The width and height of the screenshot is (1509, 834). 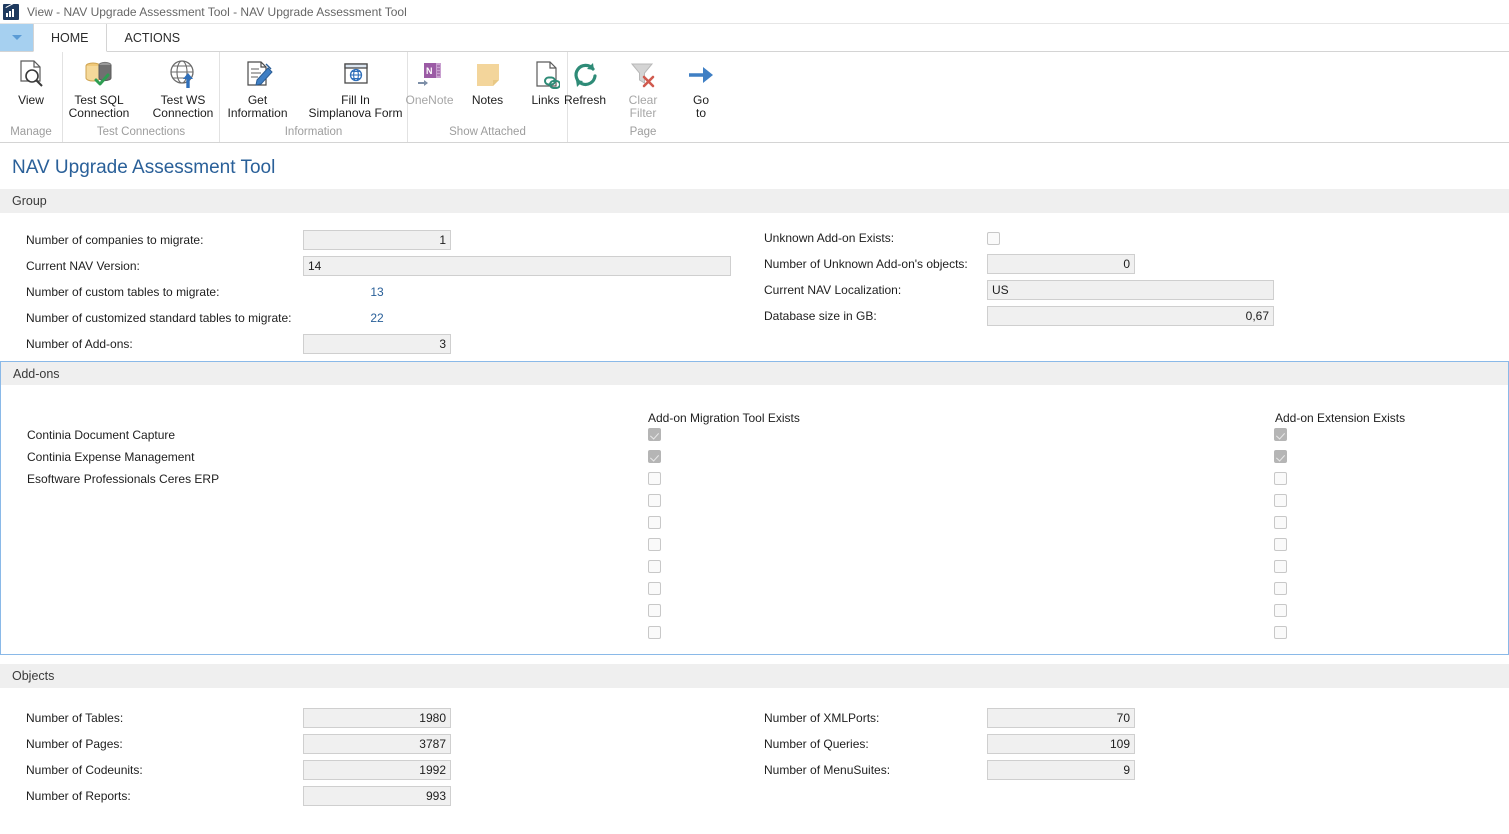 I want to click on ribbon-group-test-connections-label: Test Connections, so click(x=141, y=132).